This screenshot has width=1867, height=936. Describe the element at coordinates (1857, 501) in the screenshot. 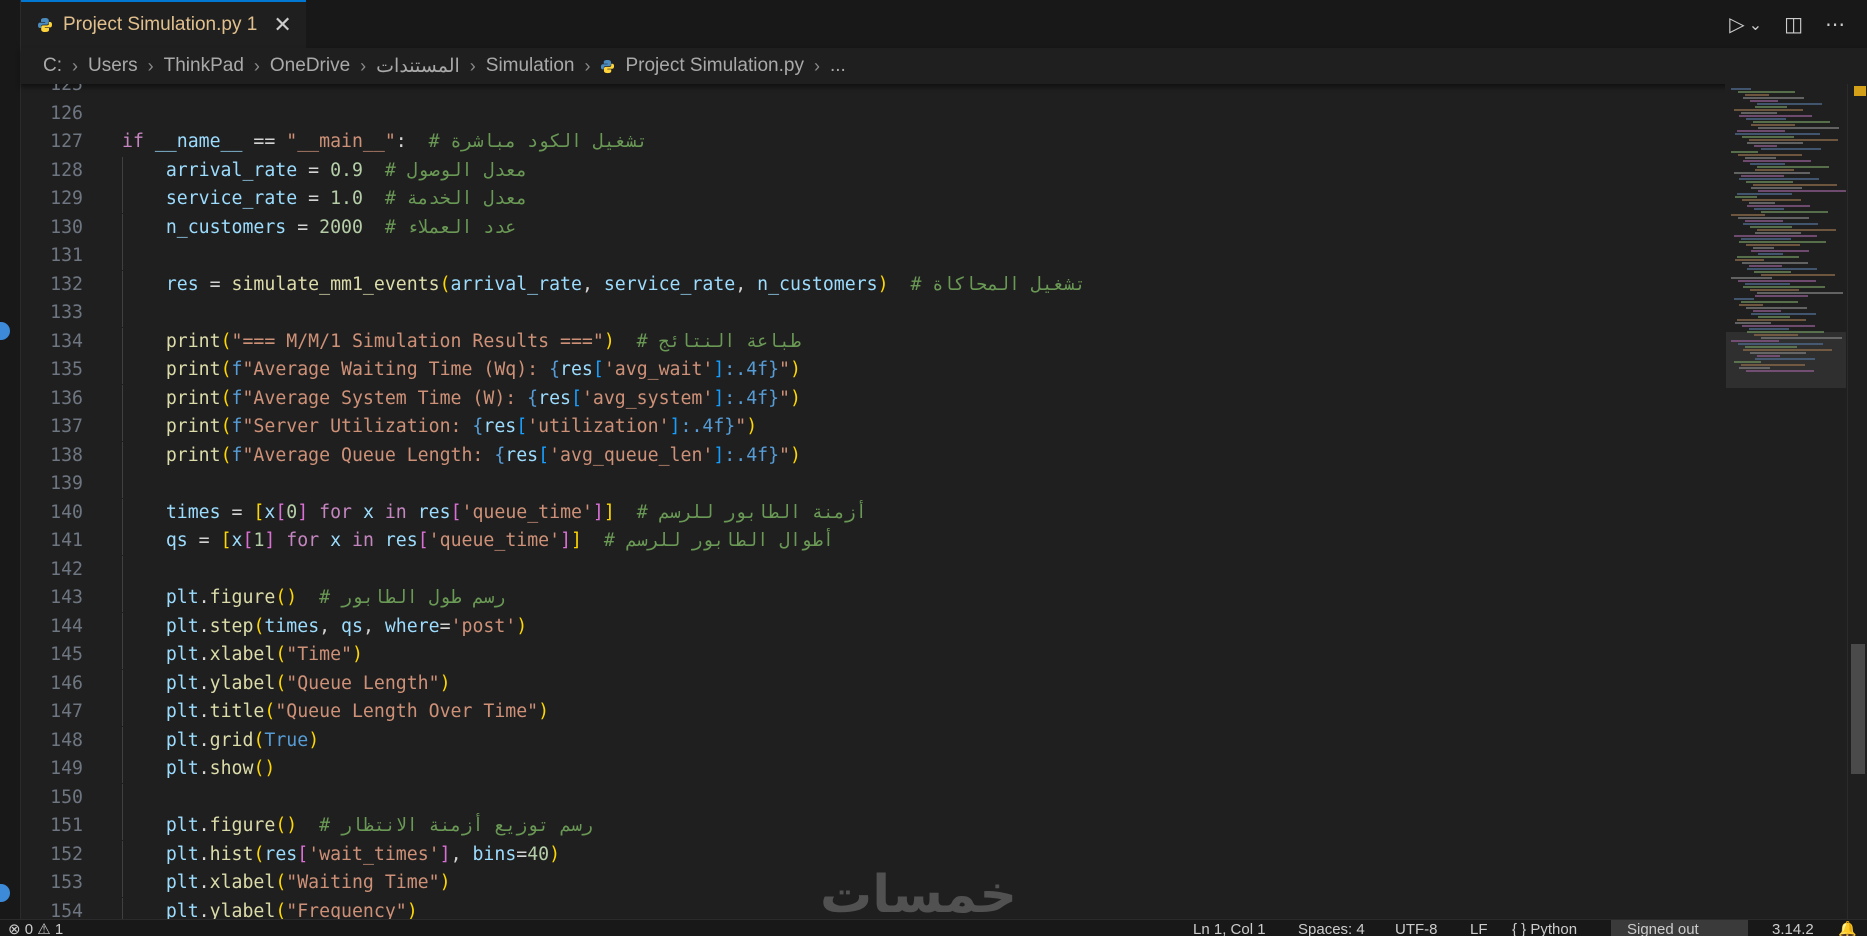

I see `vertical-scrollbar` at that location.